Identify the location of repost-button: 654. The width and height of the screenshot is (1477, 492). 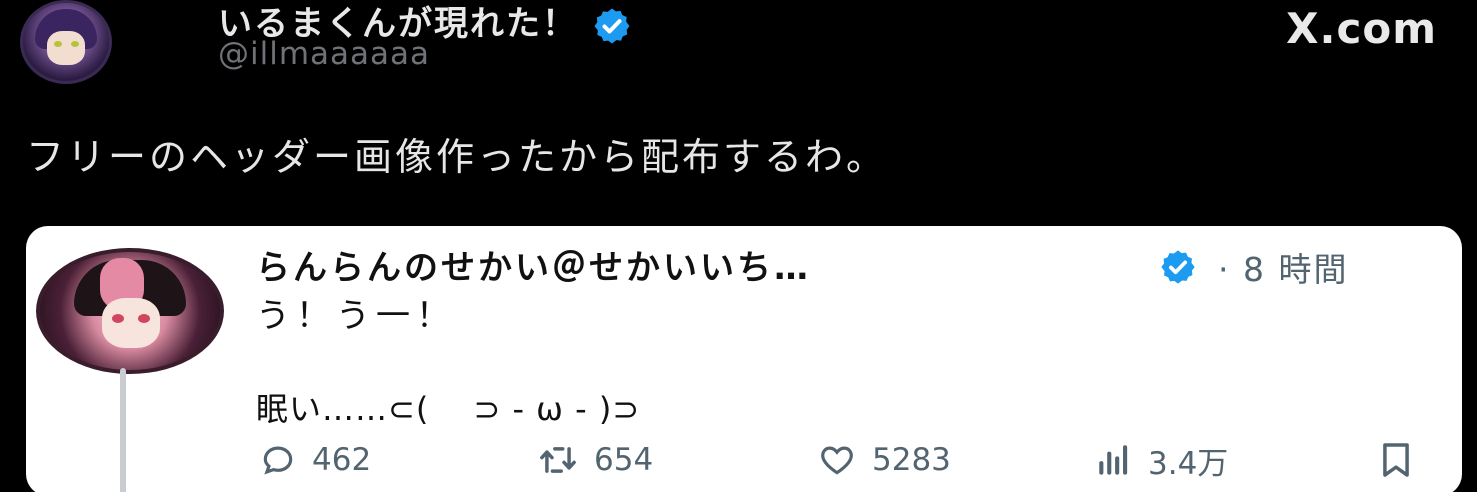
(594, 460).